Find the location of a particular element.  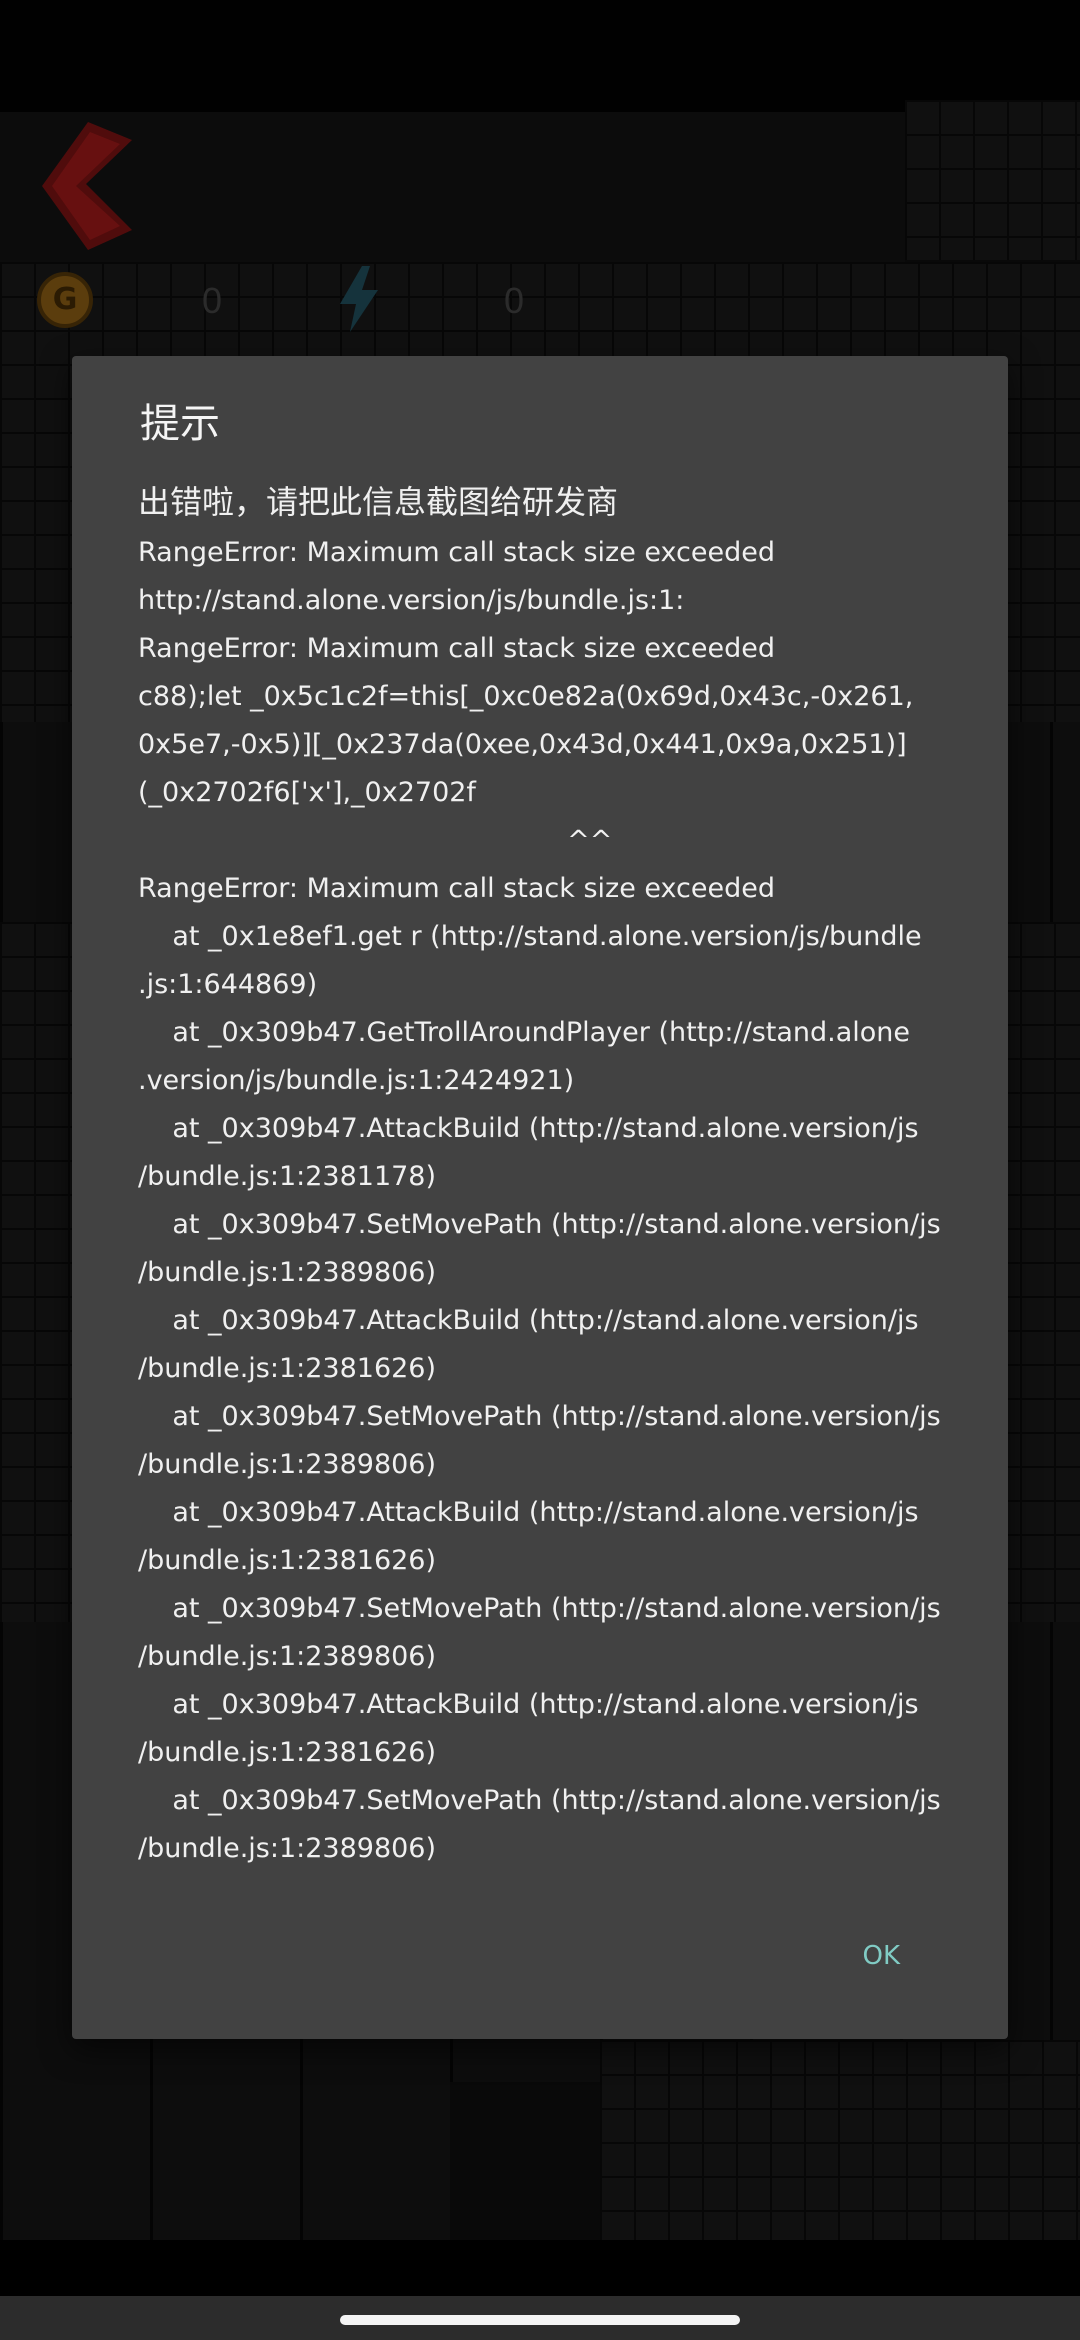

dialog-title: 提示 is located at coordinates (180, 424).